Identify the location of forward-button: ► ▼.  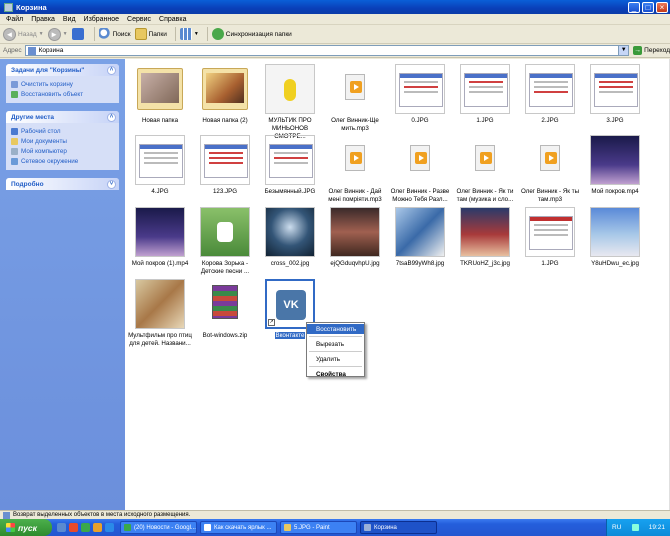
(57, 34).